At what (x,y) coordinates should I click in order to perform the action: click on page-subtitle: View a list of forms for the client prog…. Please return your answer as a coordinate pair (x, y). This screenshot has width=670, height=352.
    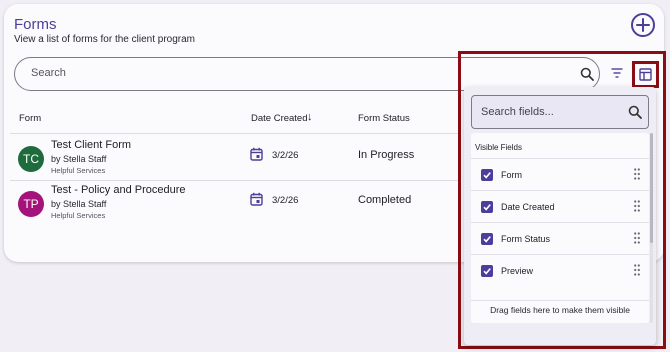
    Looking at the image, I should click on (104, 39).